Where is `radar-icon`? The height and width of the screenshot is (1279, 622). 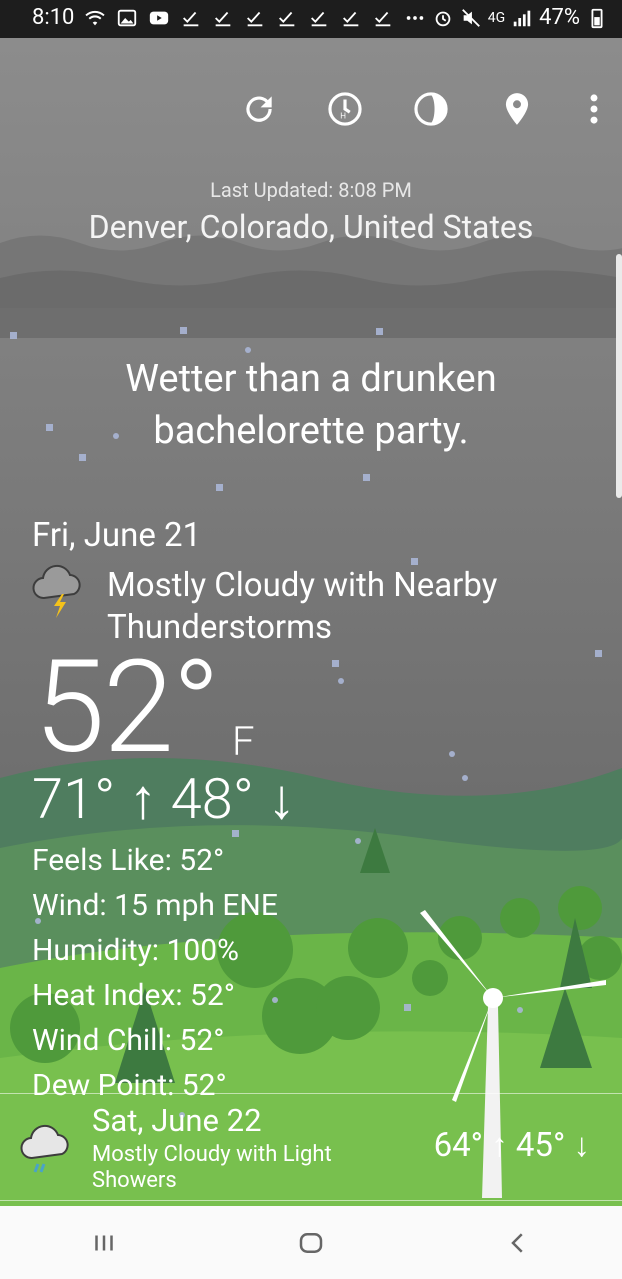
radar-icon is located at coordinates (431, 109).